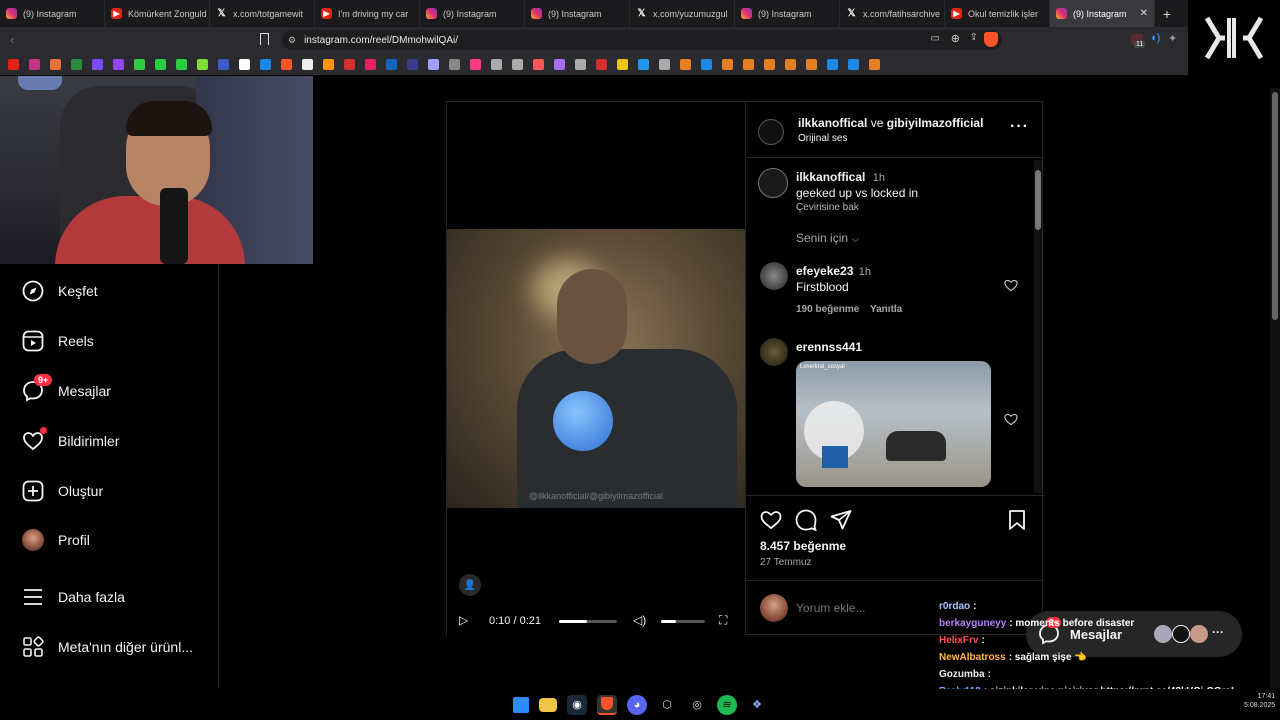 This screenshot has width=1280, height=720. Describe the element at coordinates (60, 291) in the screenshot. I see `nav-explore: Keşfet` at that location.